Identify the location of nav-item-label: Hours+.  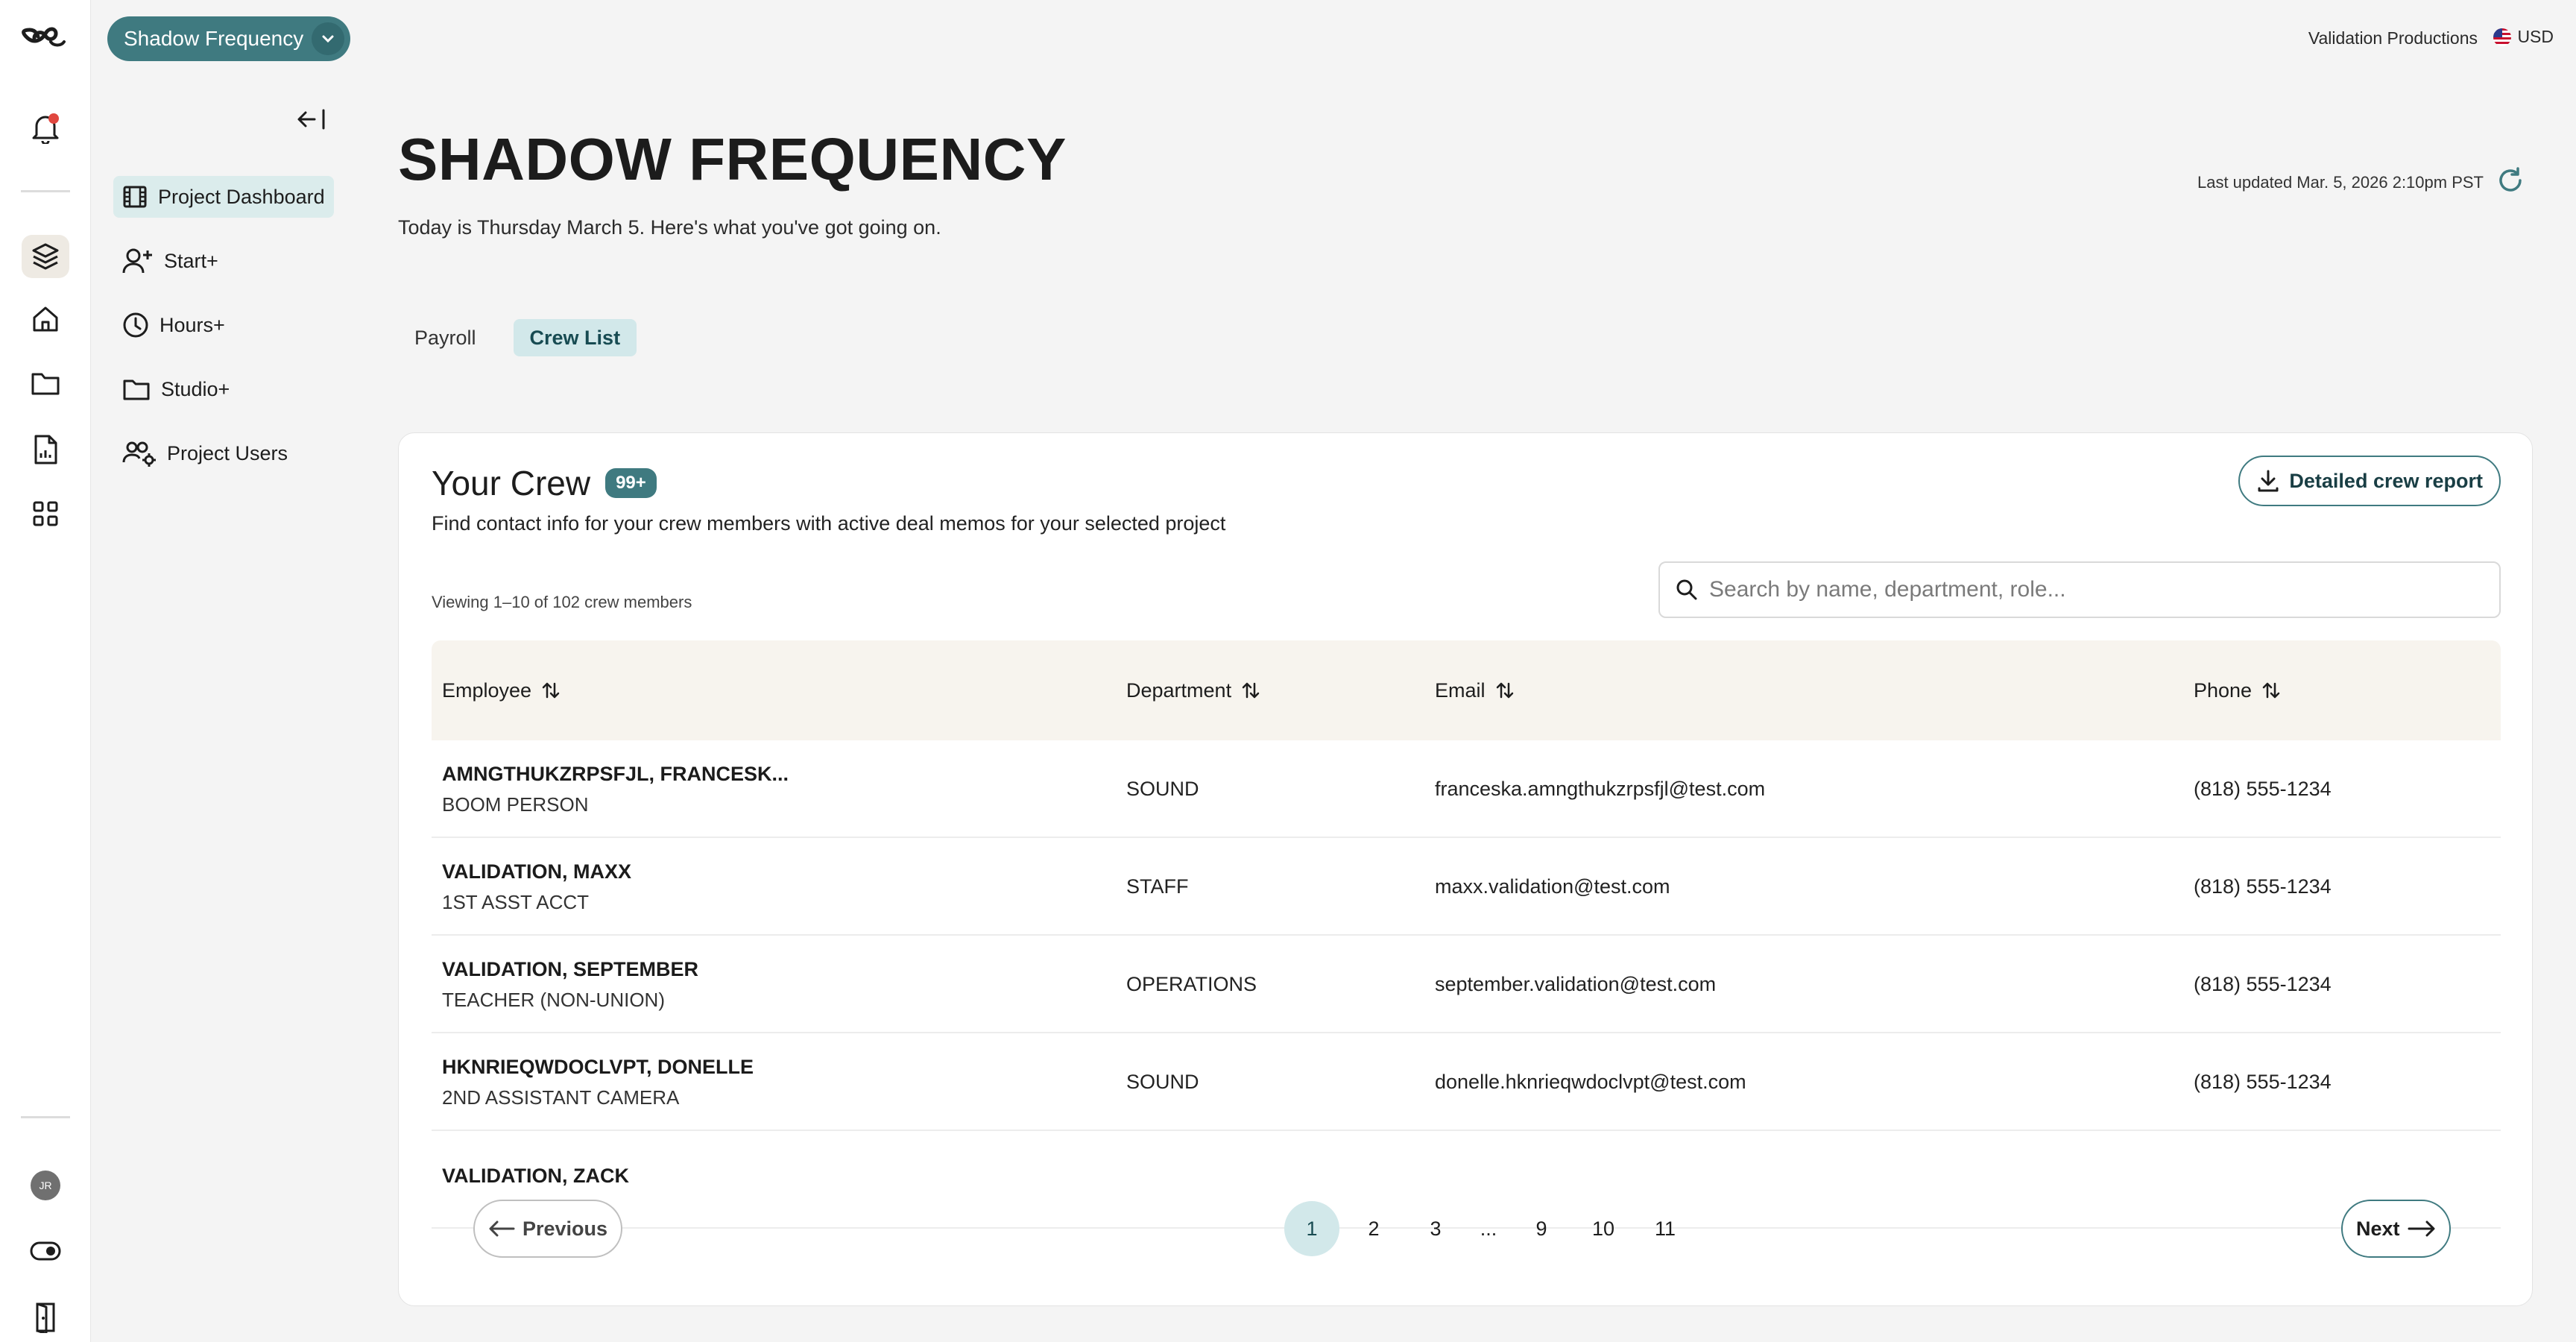
(193, 324).